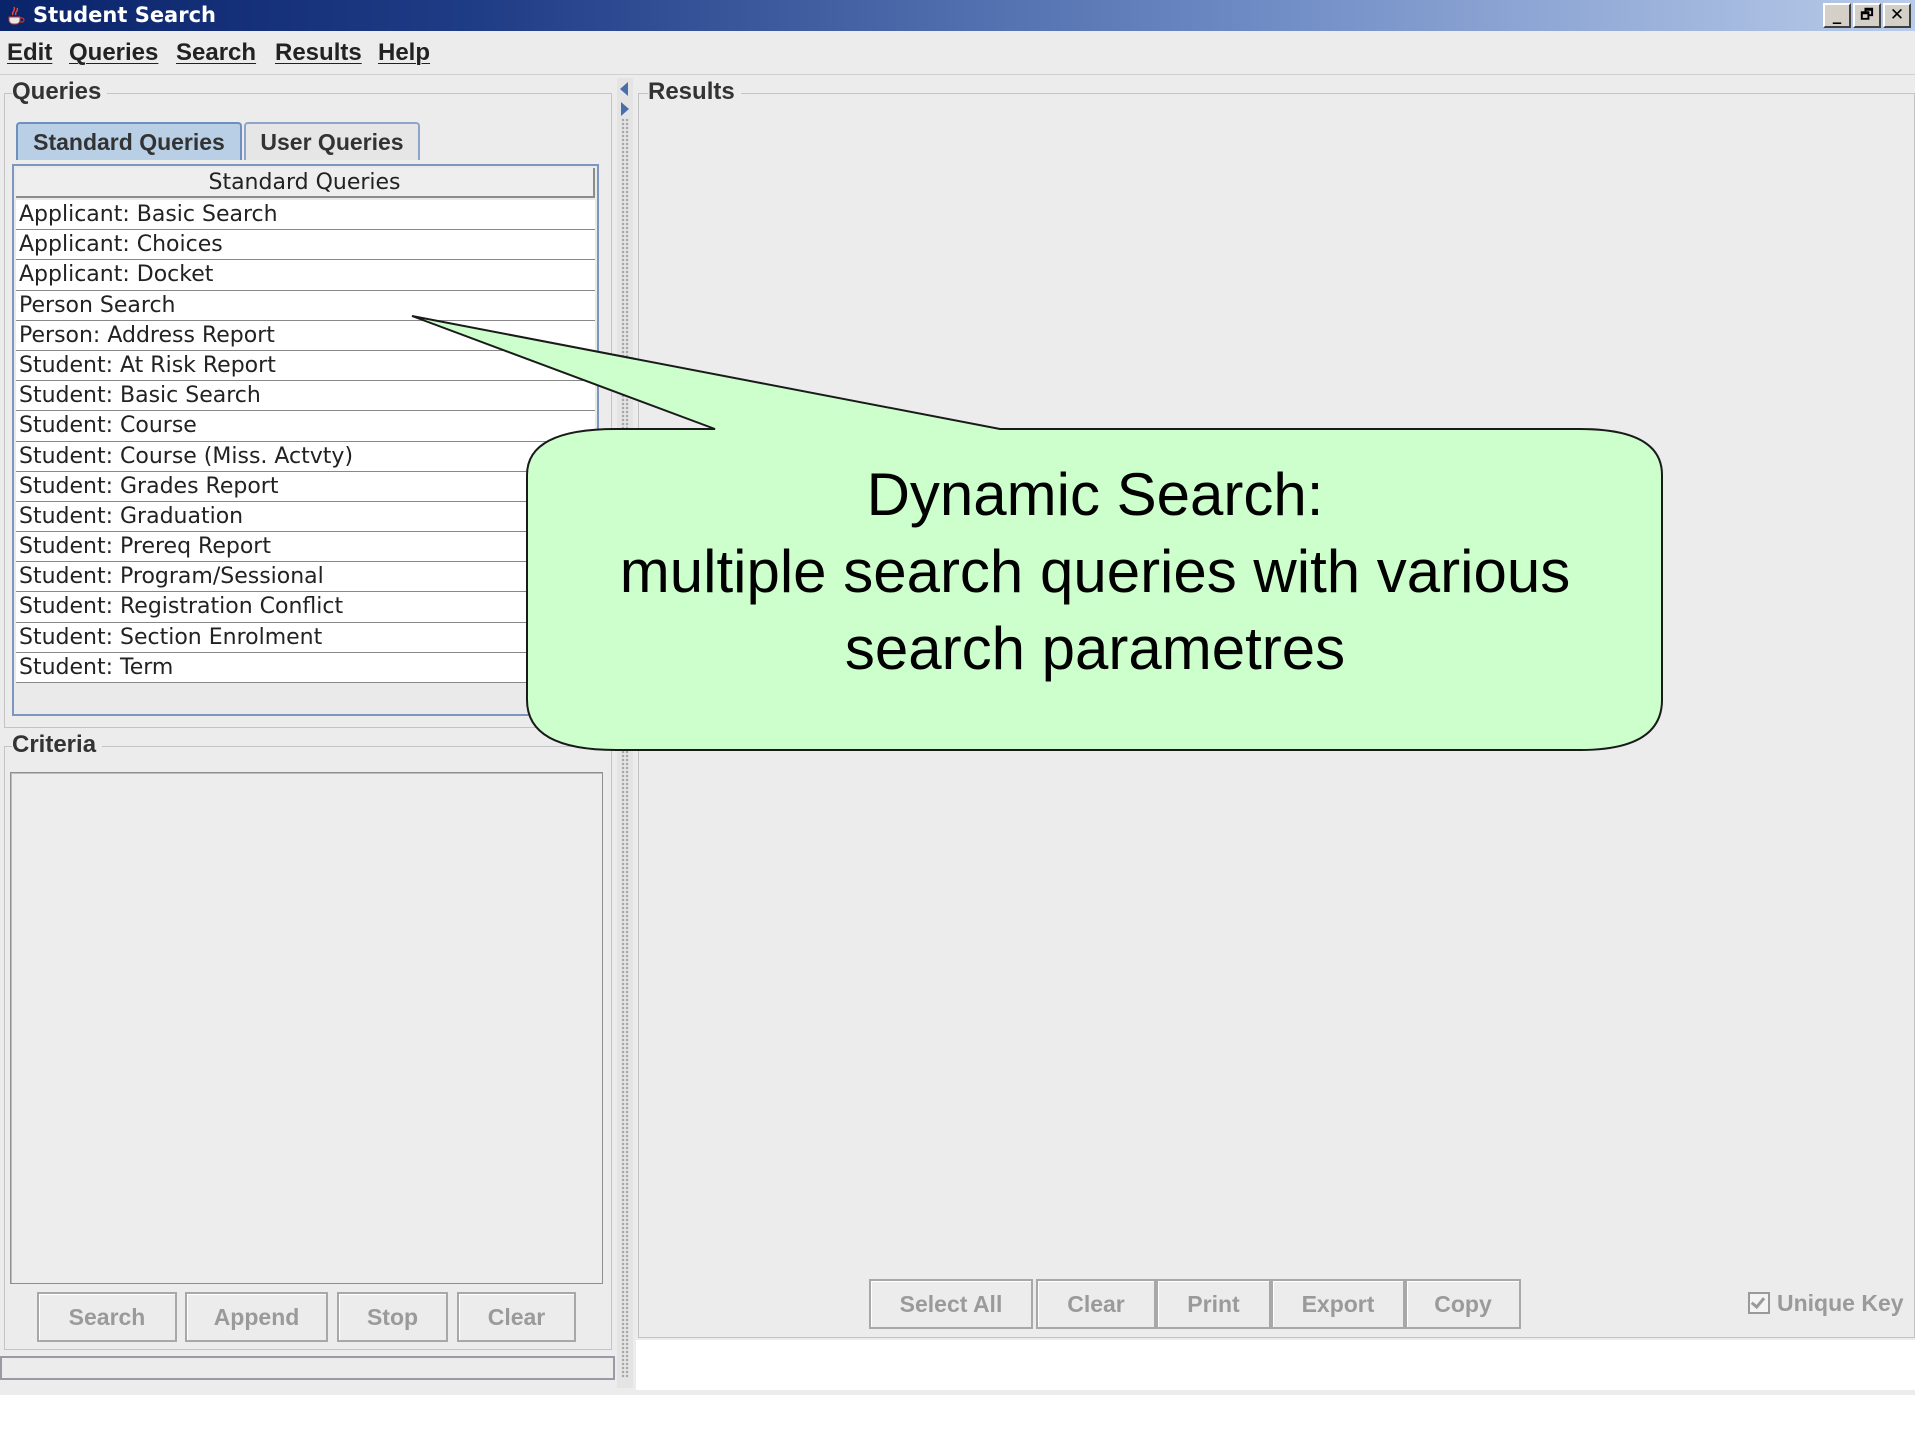 The image size is (1915, 1435). Describe the element at coordinates (60, 92) in the screenshot. I see `queries-panel-title: Queries` at that location.